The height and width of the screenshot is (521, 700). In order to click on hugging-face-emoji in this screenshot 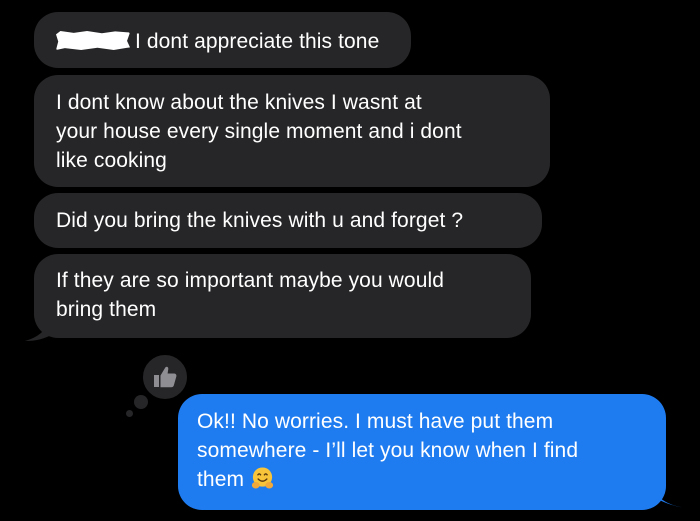, I will do `click(263, 478)`.